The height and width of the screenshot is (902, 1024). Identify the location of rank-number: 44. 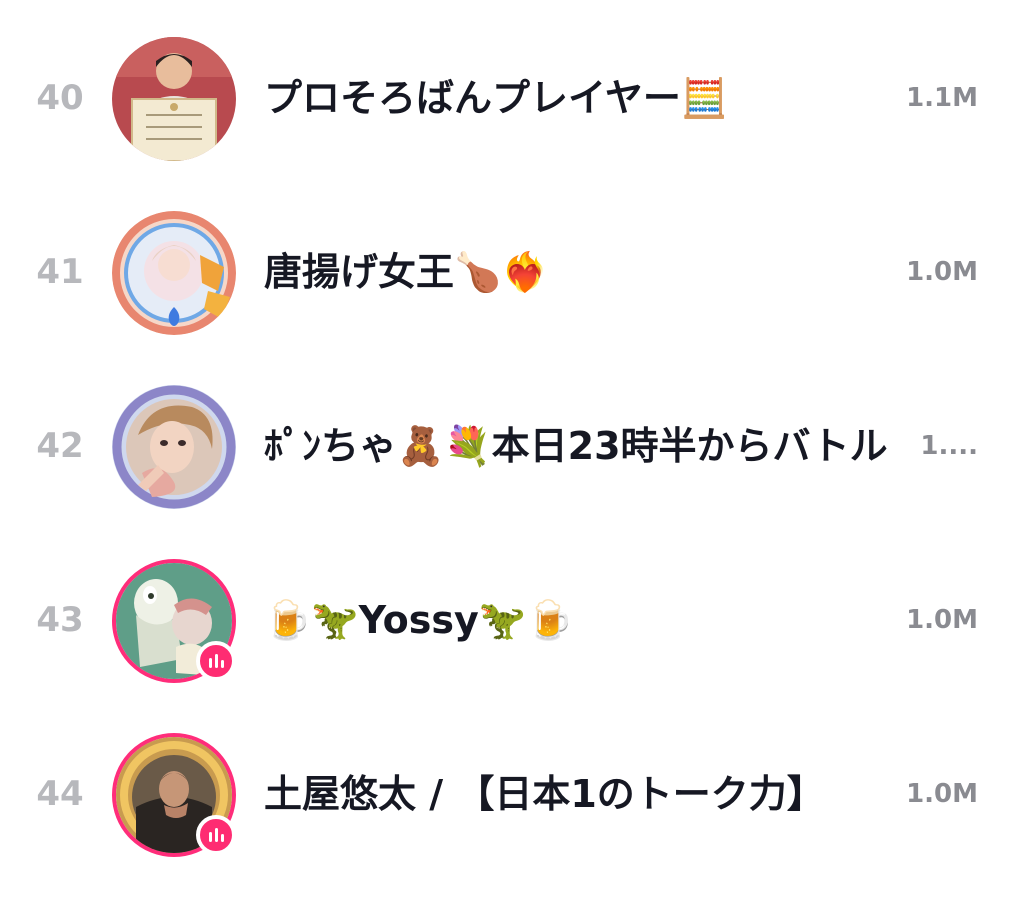
(60, 794).